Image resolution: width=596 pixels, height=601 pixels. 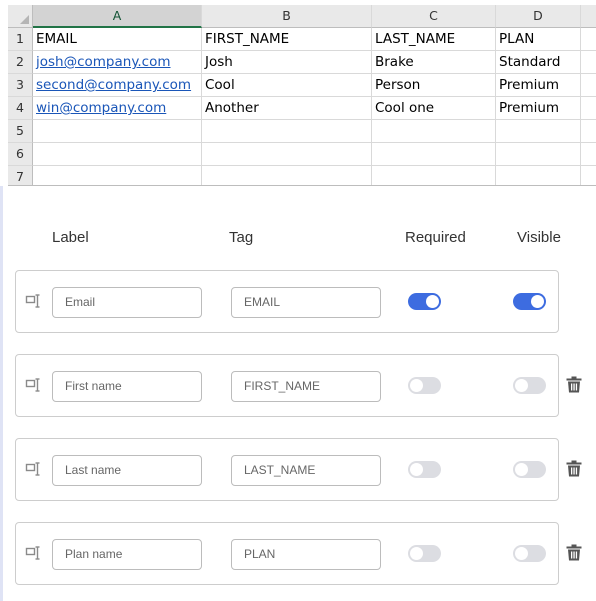 I want to click on field-row-plan-name: Plan name PLAN, so click(x=287, y=553).